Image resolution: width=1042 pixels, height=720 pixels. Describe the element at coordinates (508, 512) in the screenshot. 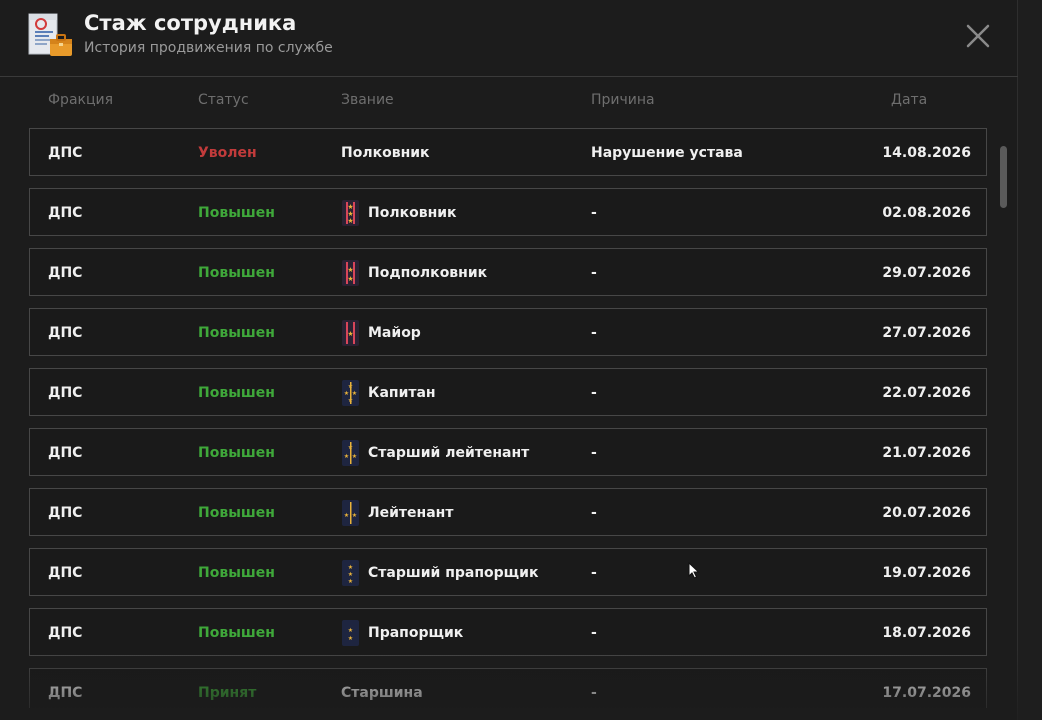

I see `table-row: ДПС Повышен ★ ★ Лейтенант - 20.07.2026` at that location.